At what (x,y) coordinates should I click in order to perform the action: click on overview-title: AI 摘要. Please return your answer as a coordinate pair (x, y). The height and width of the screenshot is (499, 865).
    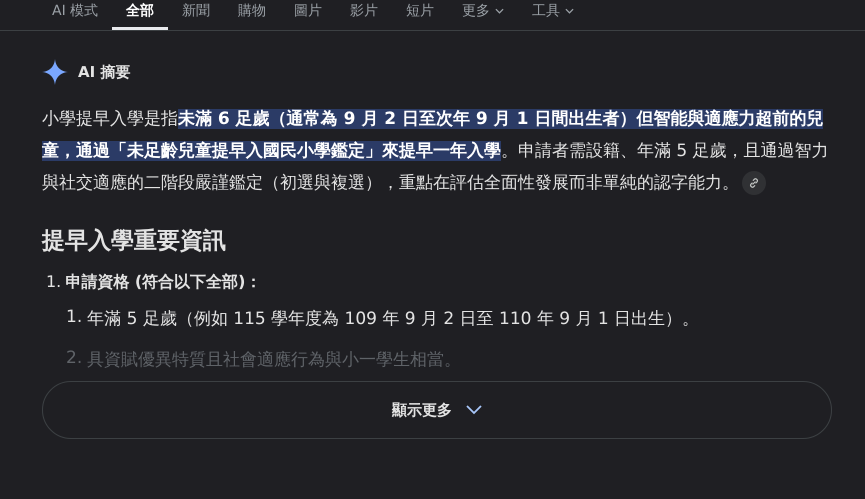
    Looking at the image, I should click on (104, 72).